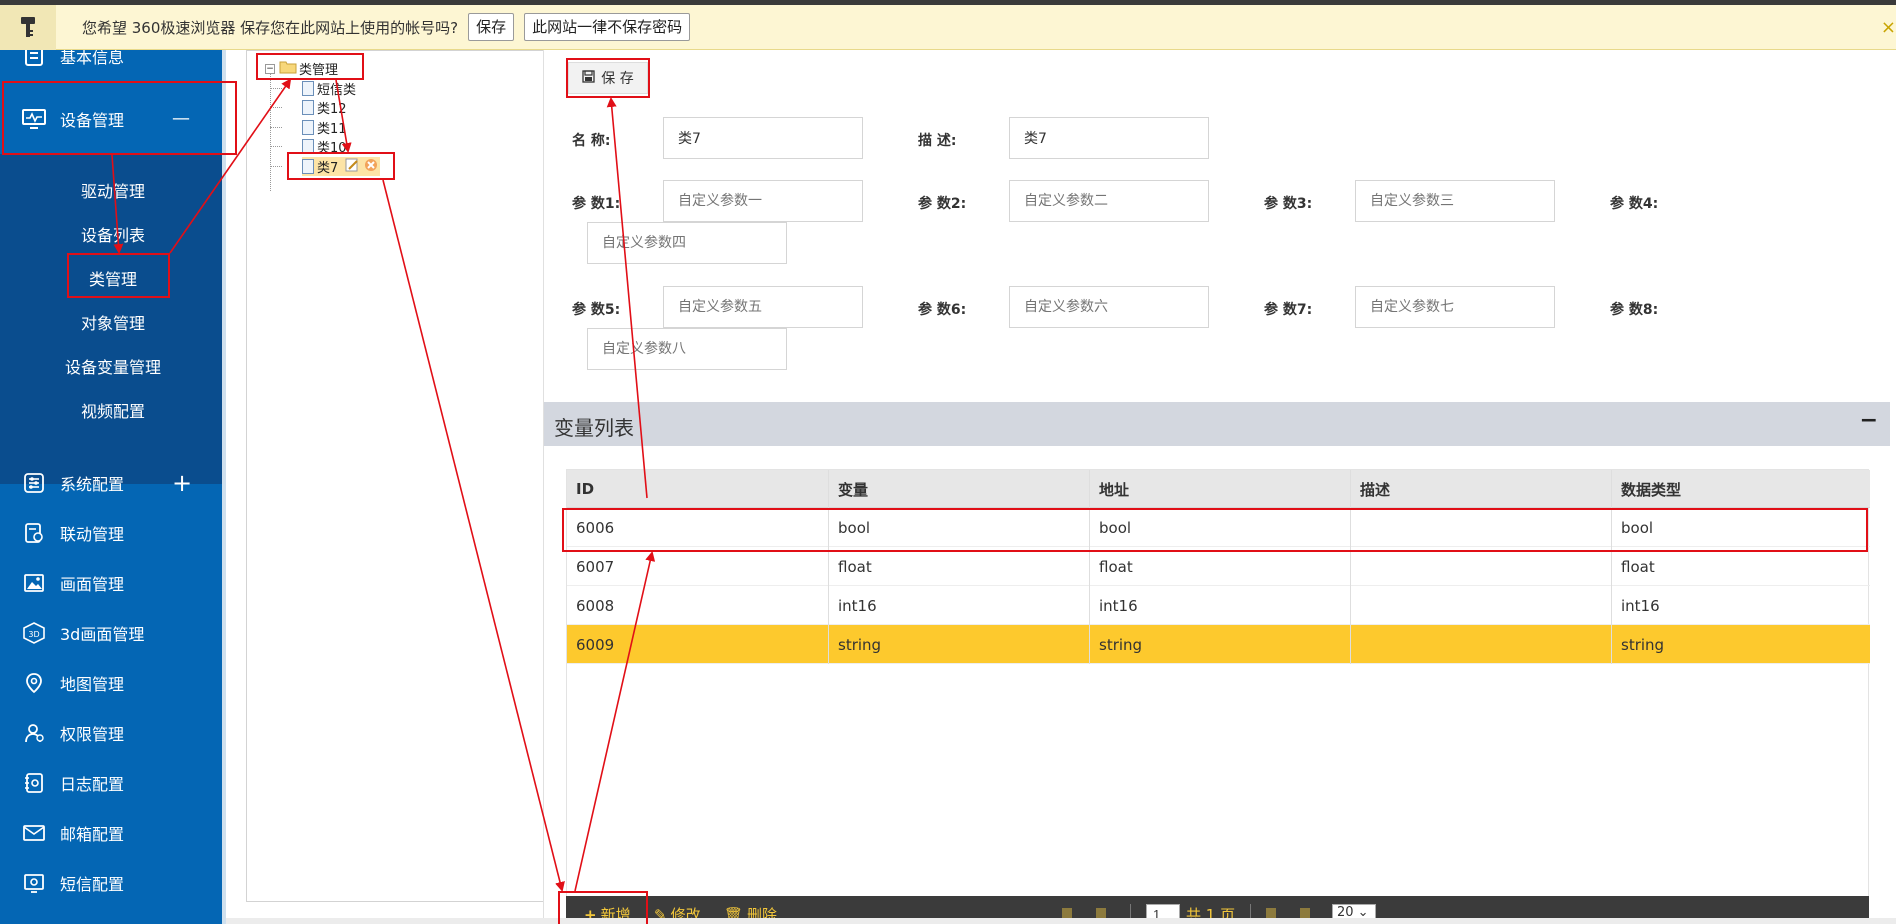 The image size is (1896, 924). Describe the element at coordinates (92, 884) in the screenshot. I see `sidebar-item-label: 短信配置` at that location.